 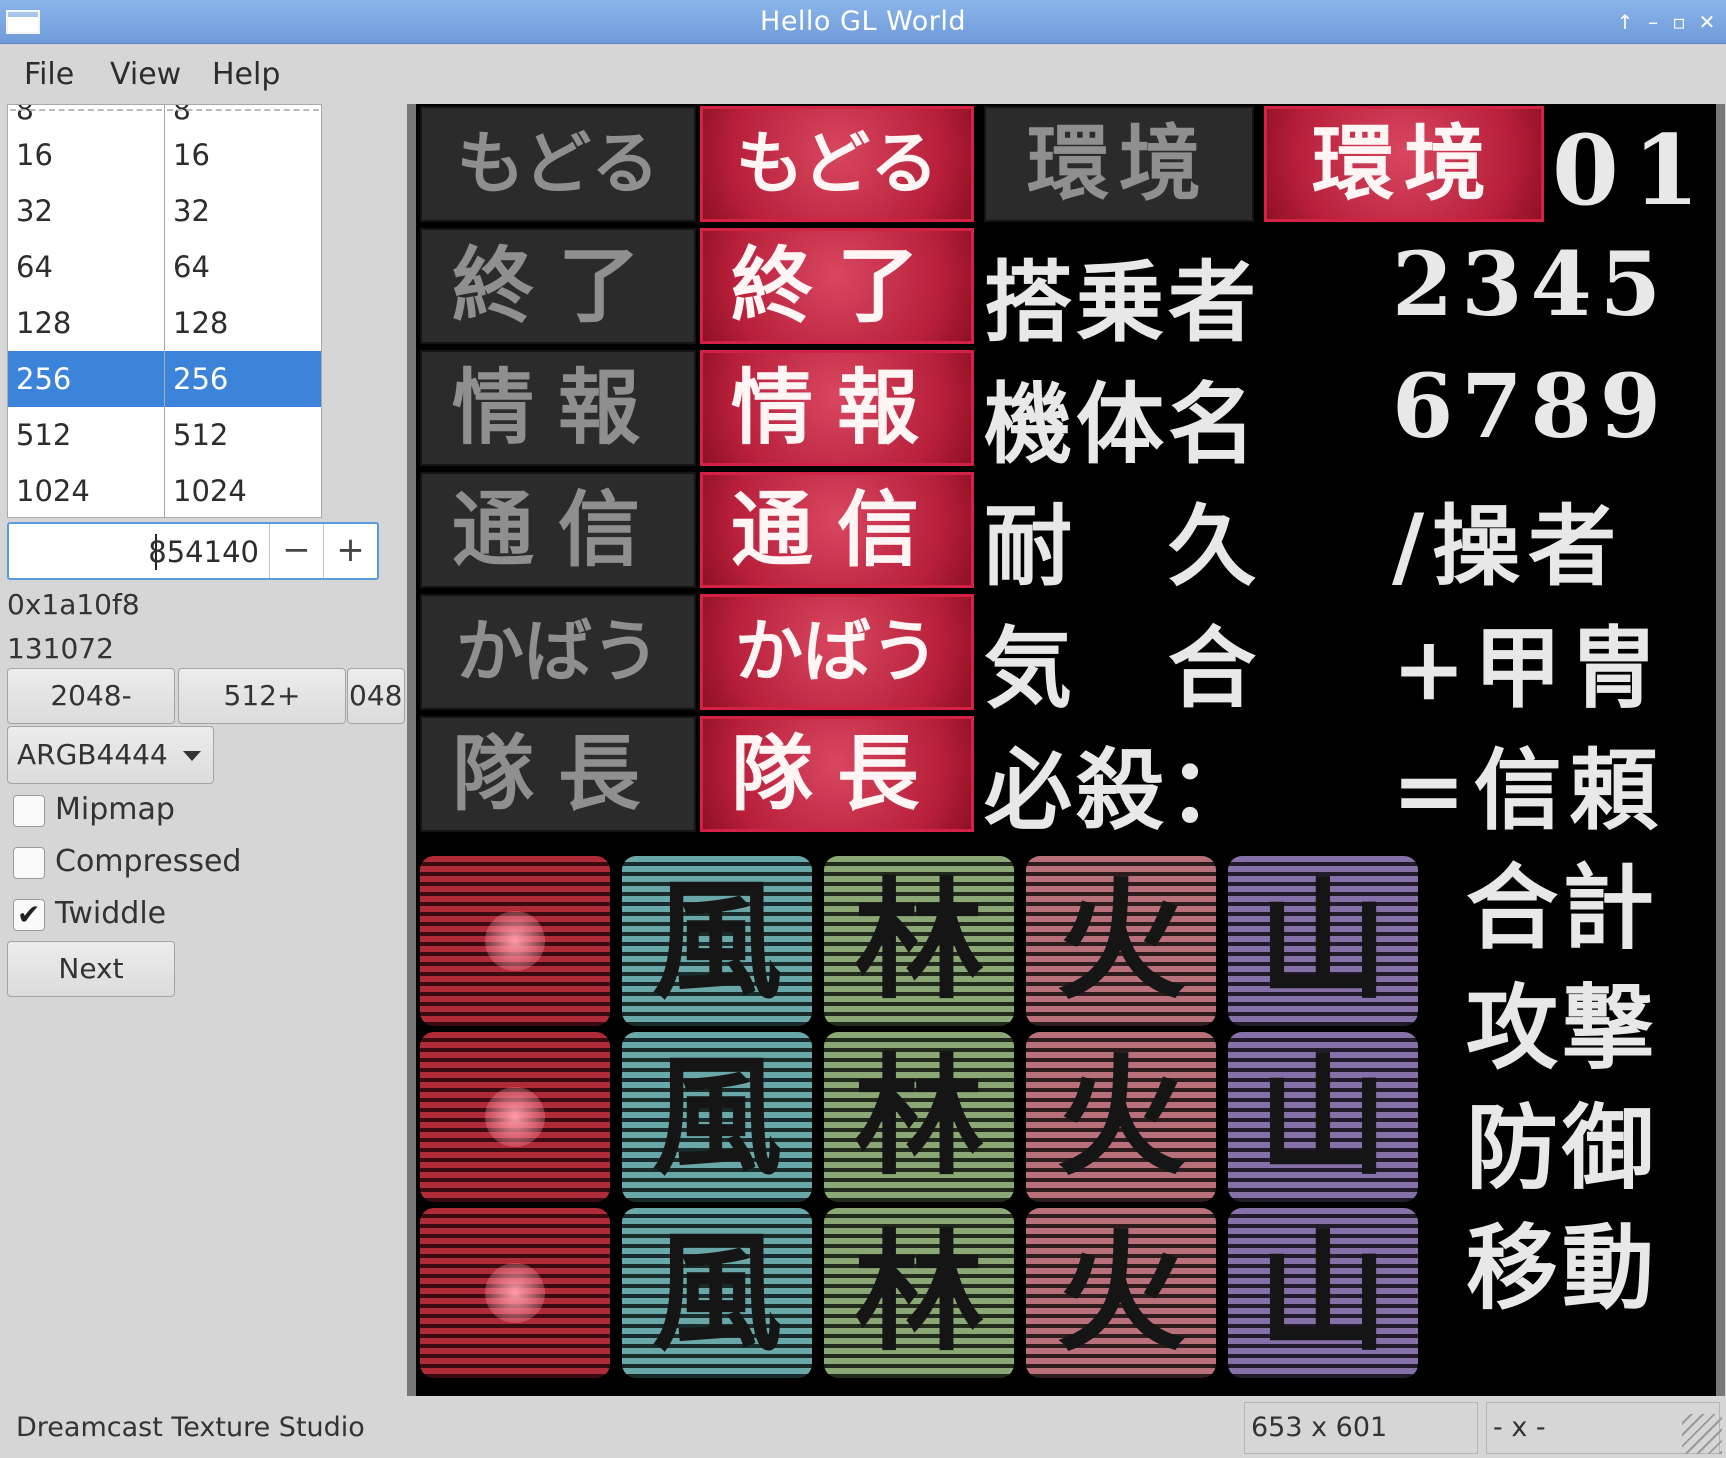 I want to click on label-word: 搭乗者, so click(x=1122, y=302).